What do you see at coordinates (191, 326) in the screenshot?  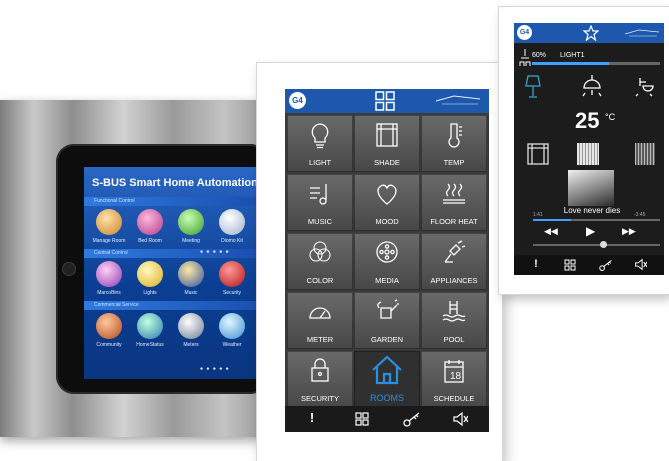 I see `meters-icon` at bounding box center [191, 326].